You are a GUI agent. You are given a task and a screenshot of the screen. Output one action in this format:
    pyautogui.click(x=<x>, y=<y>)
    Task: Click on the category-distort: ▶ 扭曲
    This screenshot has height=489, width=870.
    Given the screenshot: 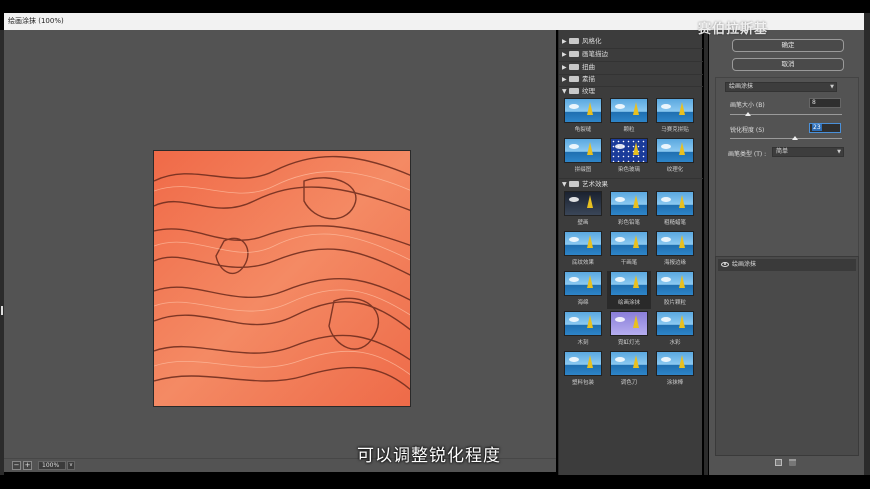 What is the action you would take?
    pyautogui.click(x=630, y=67)
    